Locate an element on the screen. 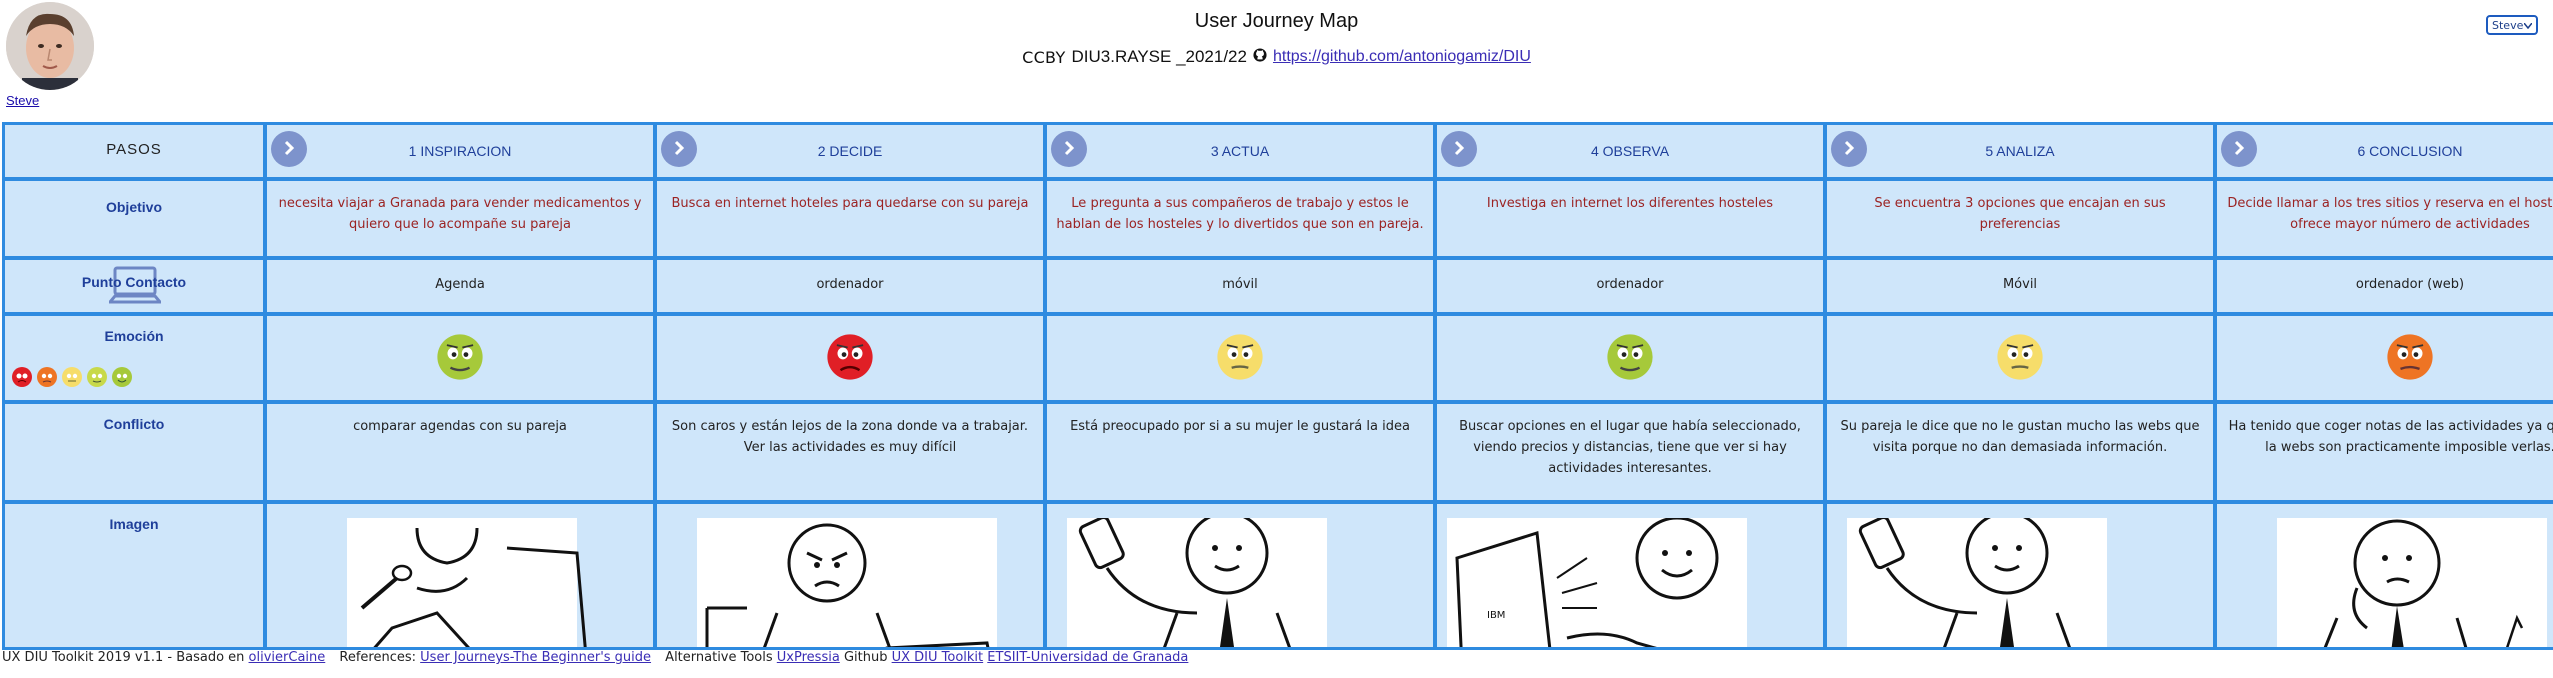 The height and width of the screenshot is (678, 2553). row-label-punto-contacto: Punto Contacto is located at coordinates (134, 286).